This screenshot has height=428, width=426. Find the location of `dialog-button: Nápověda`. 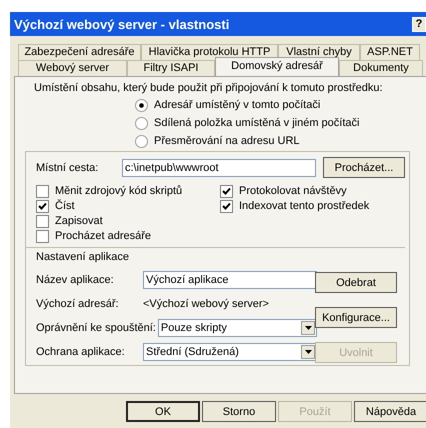

dialog-button: Nápověda is located at coordinates (390, 411).